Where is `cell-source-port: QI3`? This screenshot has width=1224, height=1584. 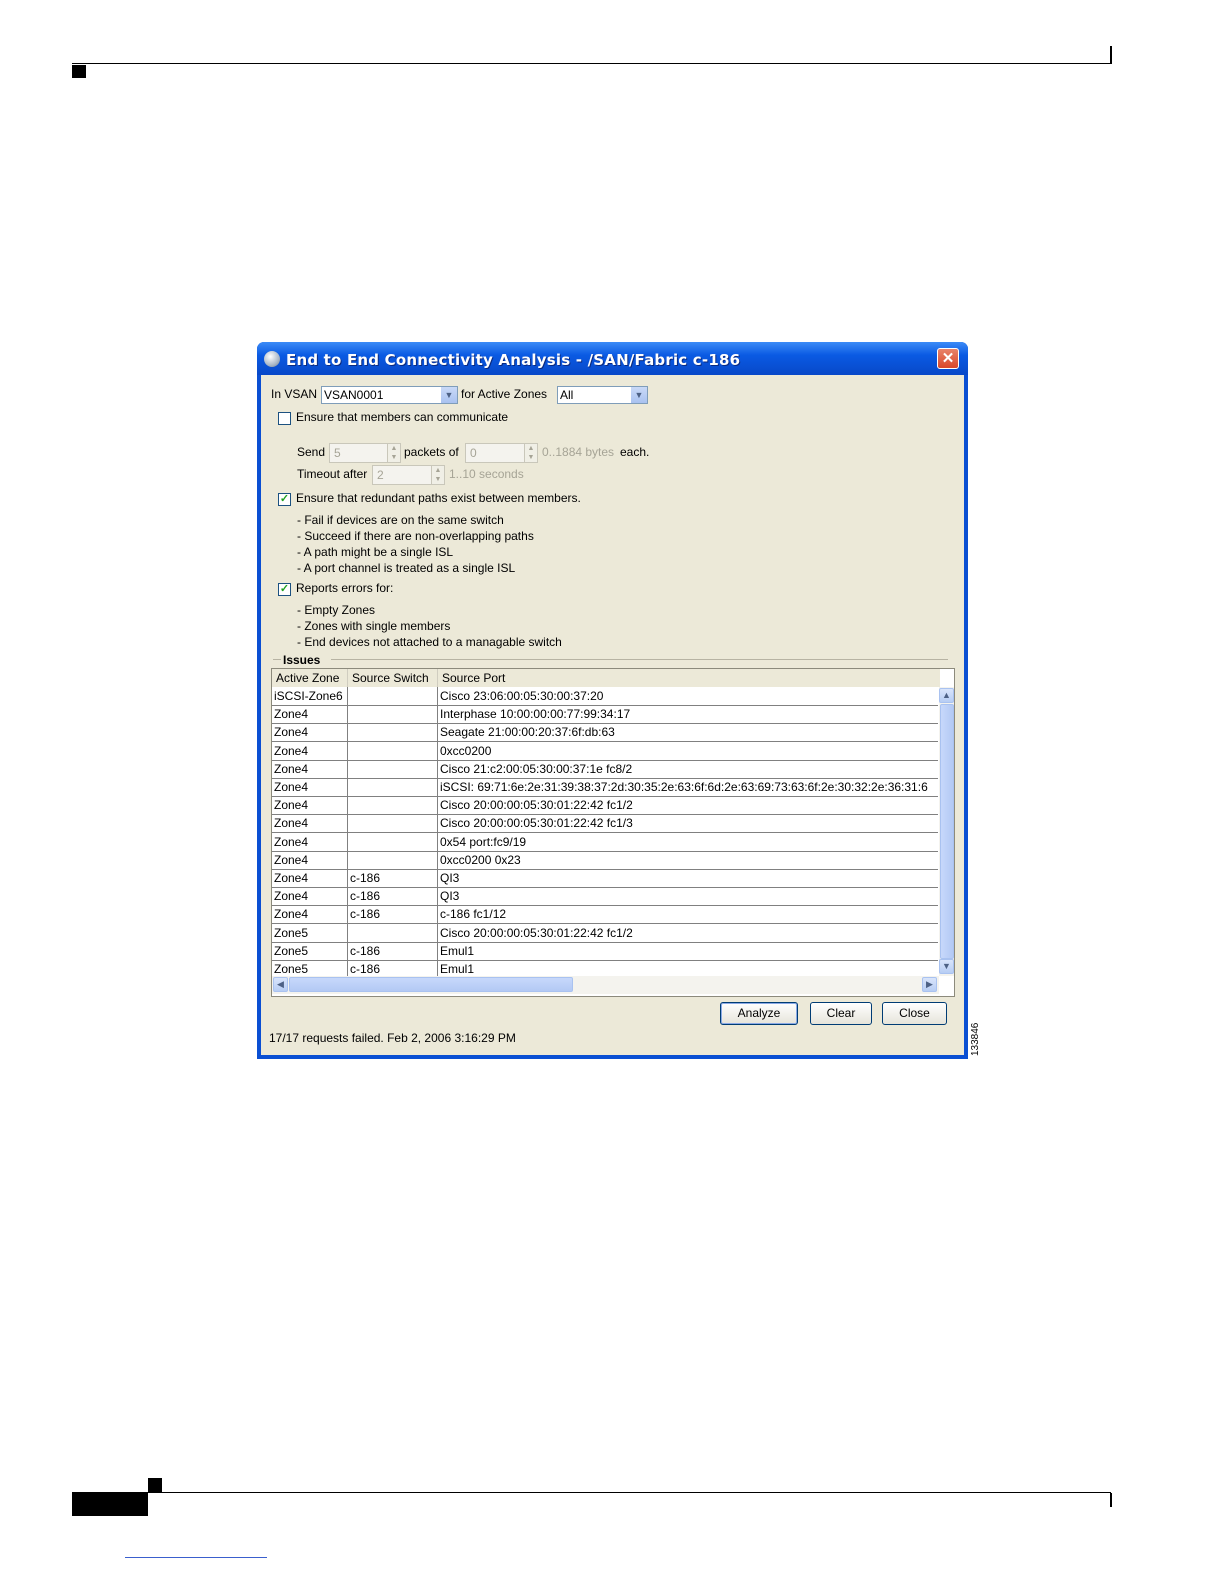
cell-source-port: QI3 is located at coordinates (450, 878).